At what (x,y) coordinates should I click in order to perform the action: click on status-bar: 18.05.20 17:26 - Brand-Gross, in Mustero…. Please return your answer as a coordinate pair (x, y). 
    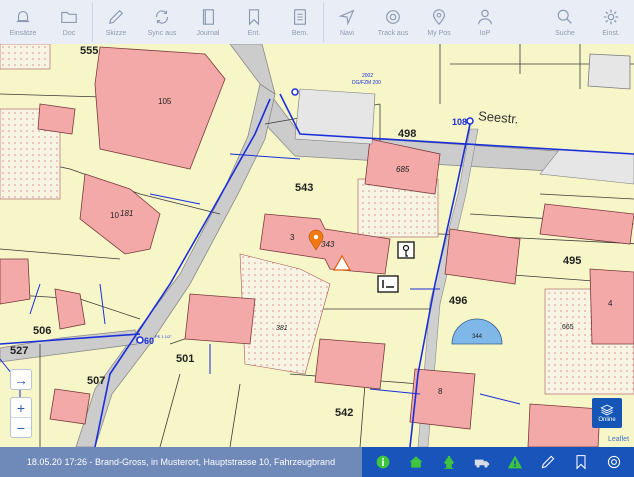
    Looking at the image, I should click on (317, 462).